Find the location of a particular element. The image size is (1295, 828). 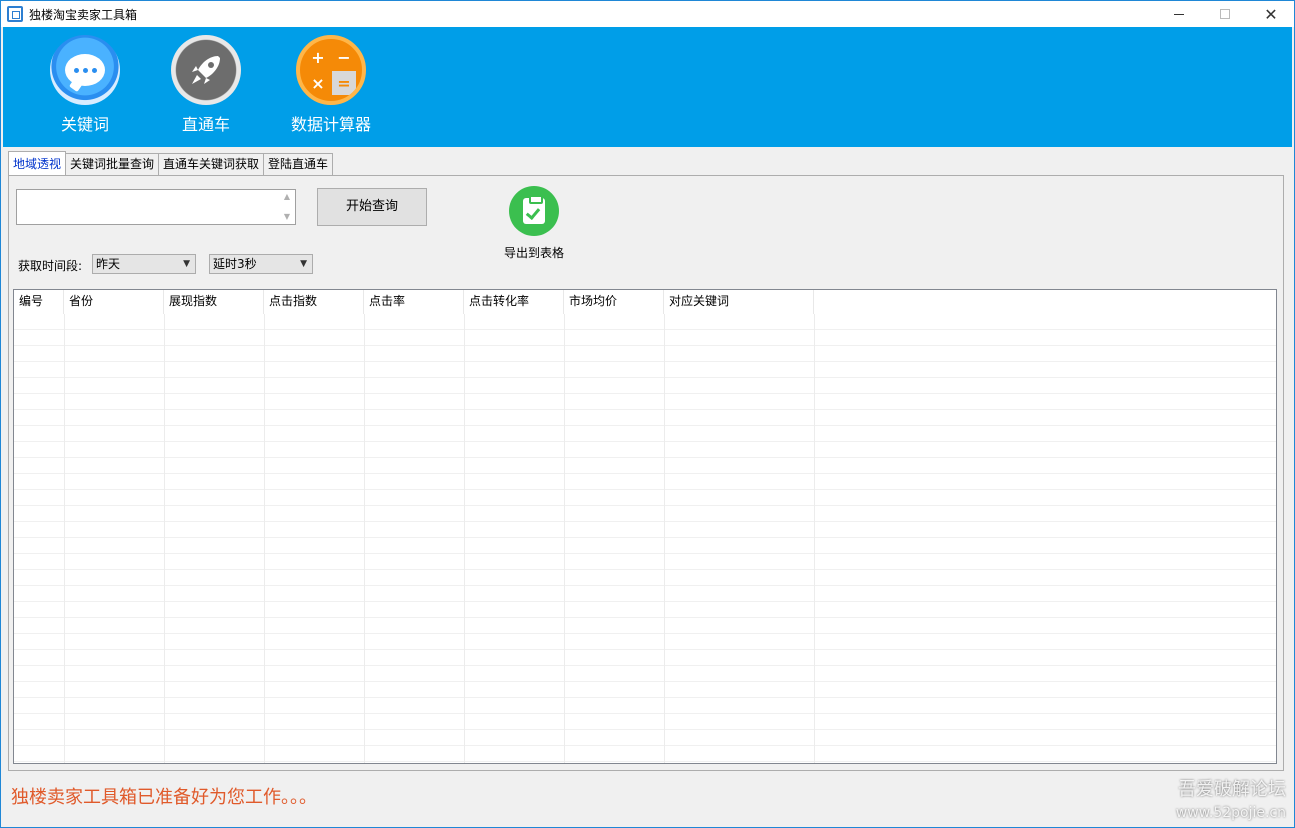

times-symbol: × is located at coordinates (318, 83).